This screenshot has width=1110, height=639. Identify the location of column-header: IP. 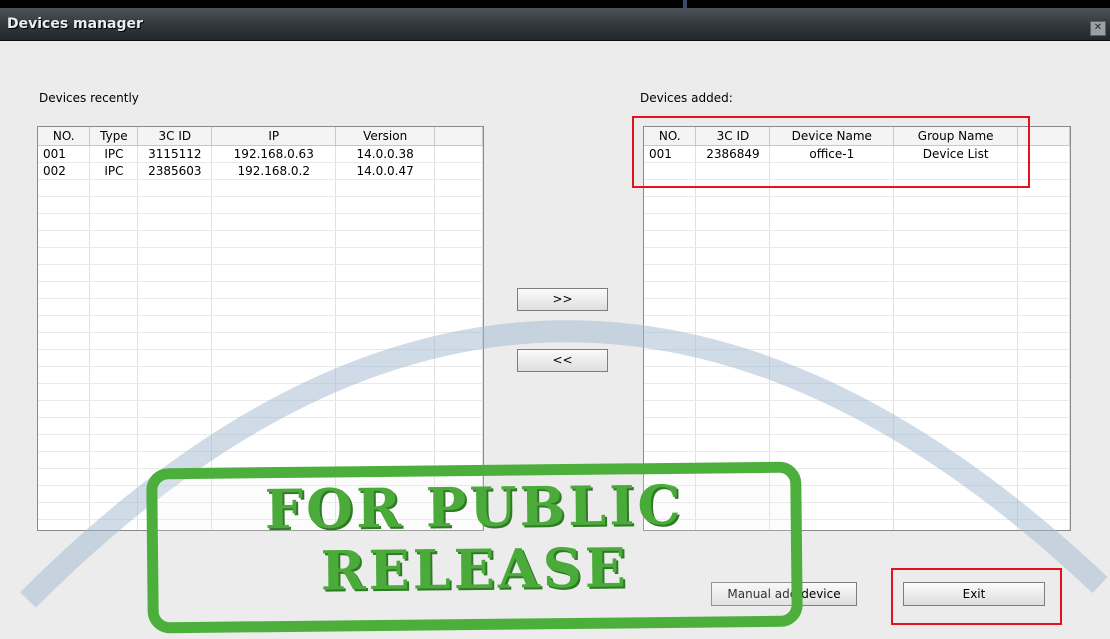
(274, 136).